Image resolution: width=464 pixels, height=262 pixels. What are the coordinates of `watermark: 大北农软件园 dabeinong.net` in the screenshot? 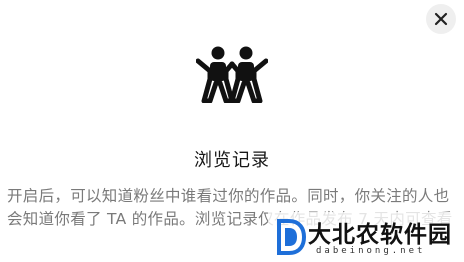 It's located at (366, 237).